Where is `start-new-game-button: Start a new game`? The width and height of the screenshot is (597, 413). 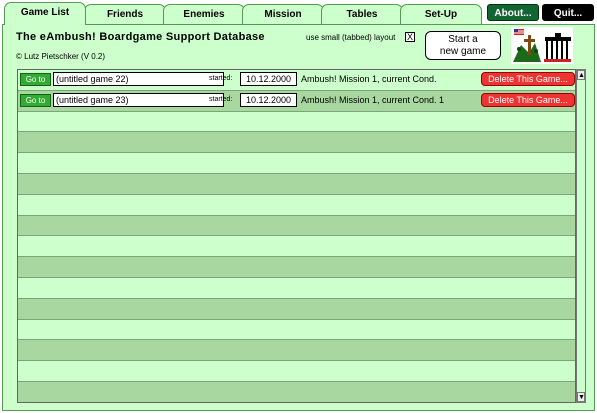
start-new-game-button: Start a new game is located at coordinates (463, 45).